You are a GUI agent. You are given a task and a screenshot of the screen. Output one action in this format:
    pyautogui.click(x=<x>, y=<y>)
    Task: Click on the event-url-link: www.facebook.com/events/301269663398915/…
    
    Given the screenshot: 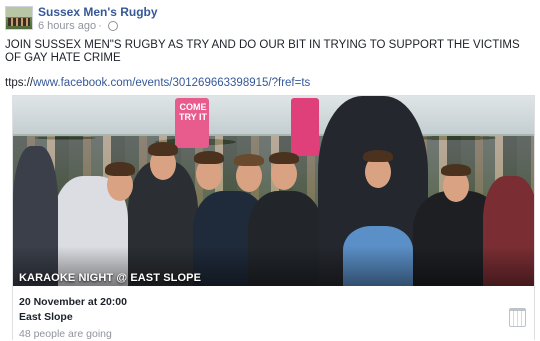 What is the action you would take?
    pyautogui.click(x=171, y=83)
    